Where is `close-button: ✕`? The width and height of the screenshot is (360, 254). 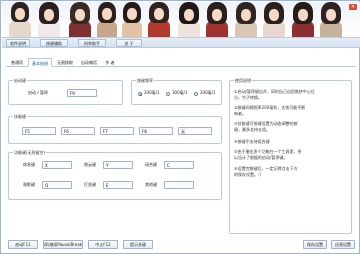 close-button: ✕ is located at coordinates (353, 7).